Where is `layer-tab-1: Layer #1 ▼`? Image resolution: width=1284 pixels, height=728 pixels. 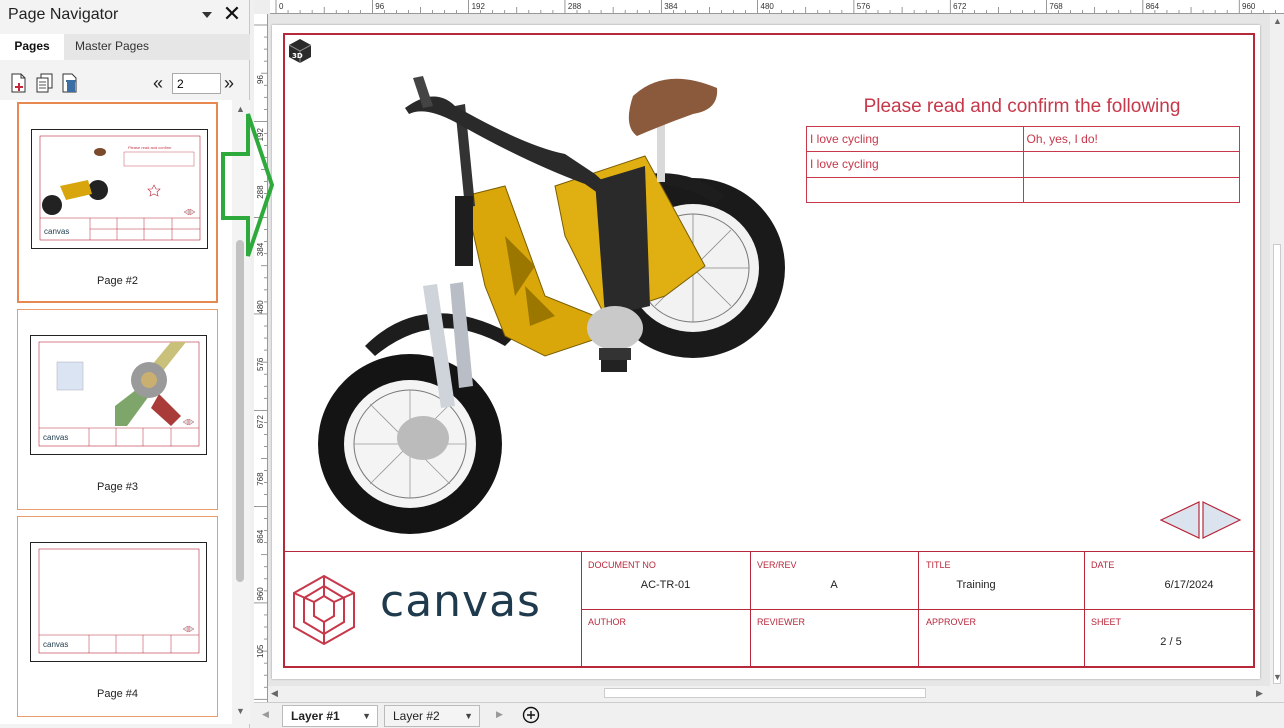
layer-tab-1: Layer #1 ▼ is located at coordinates (330, 716).